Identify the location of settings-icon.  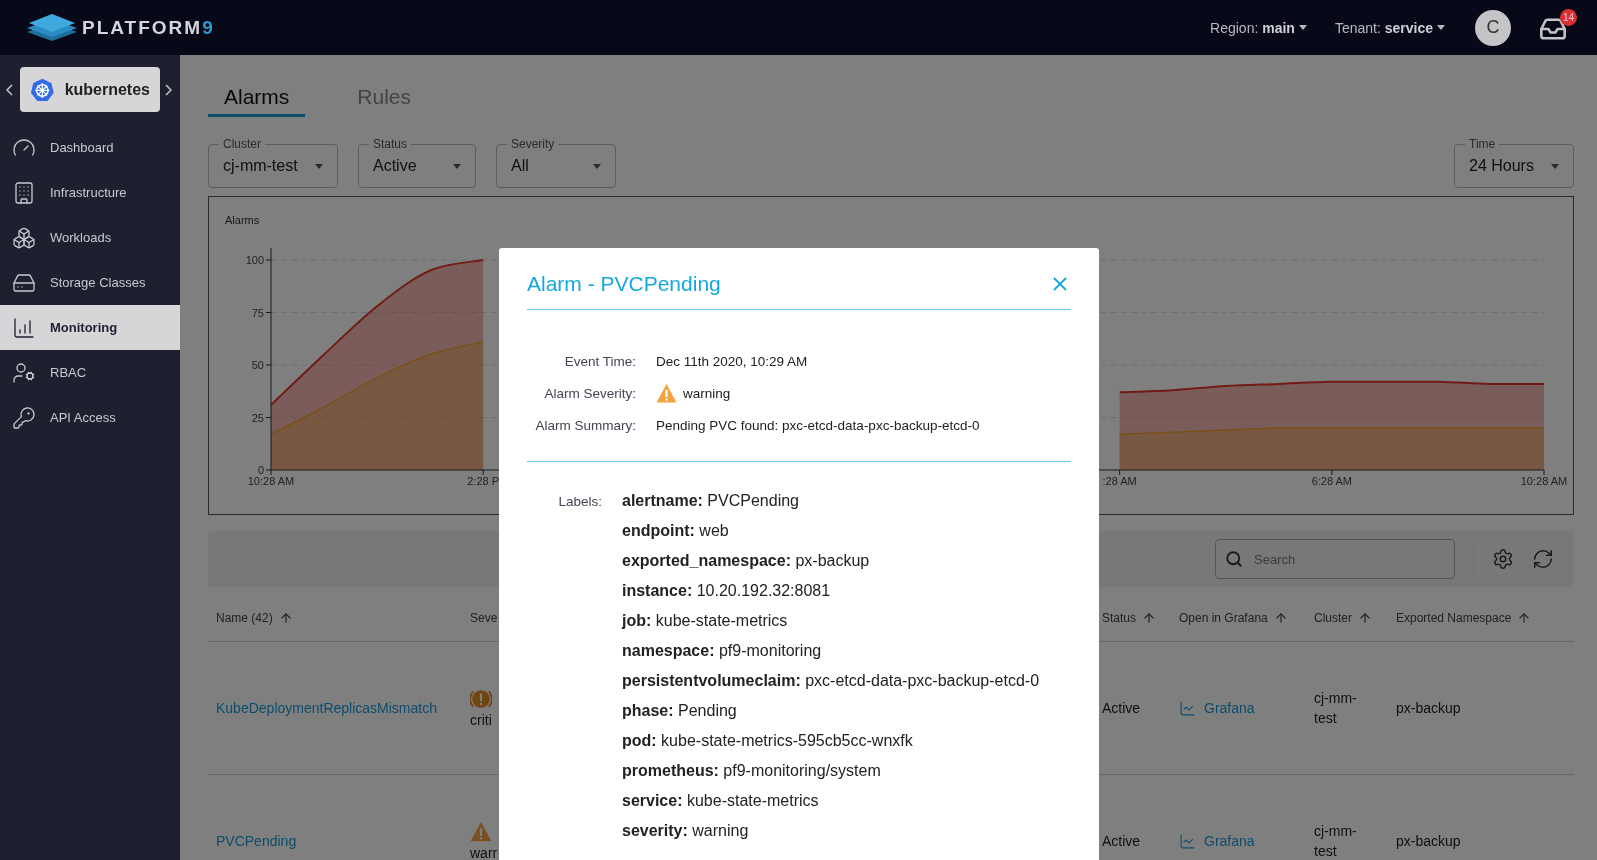
(1503, 559).